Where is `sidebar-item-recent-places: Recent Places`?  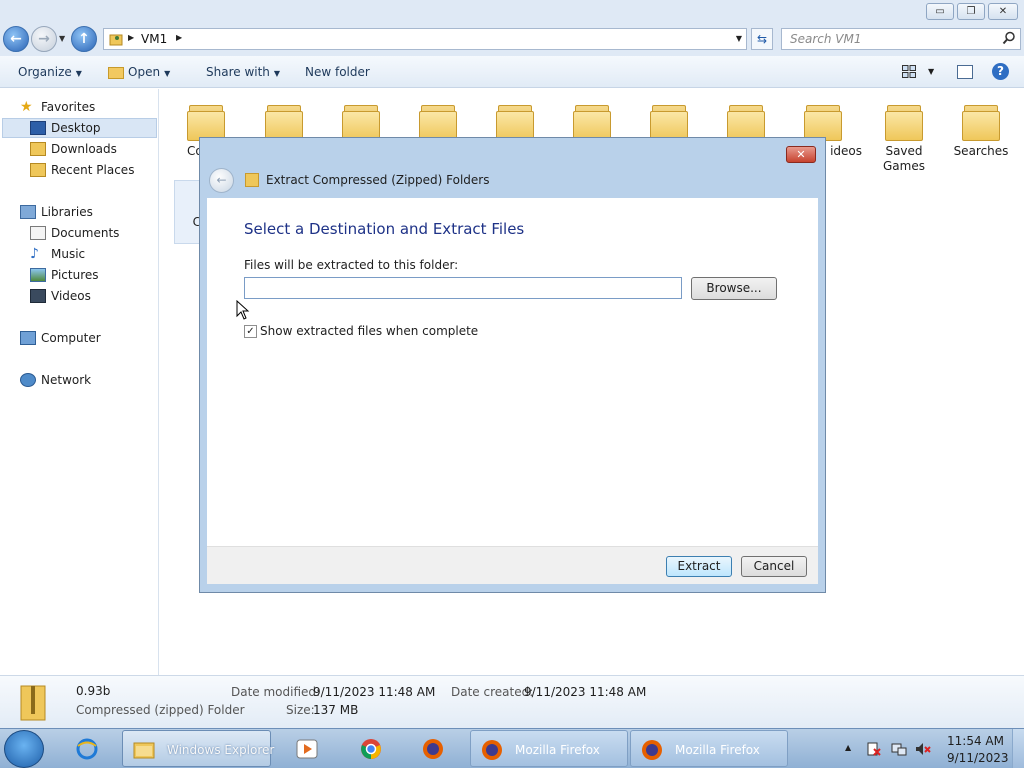 sidebar-item-recent-places: Recent Places is located at coordinates (82, 170).